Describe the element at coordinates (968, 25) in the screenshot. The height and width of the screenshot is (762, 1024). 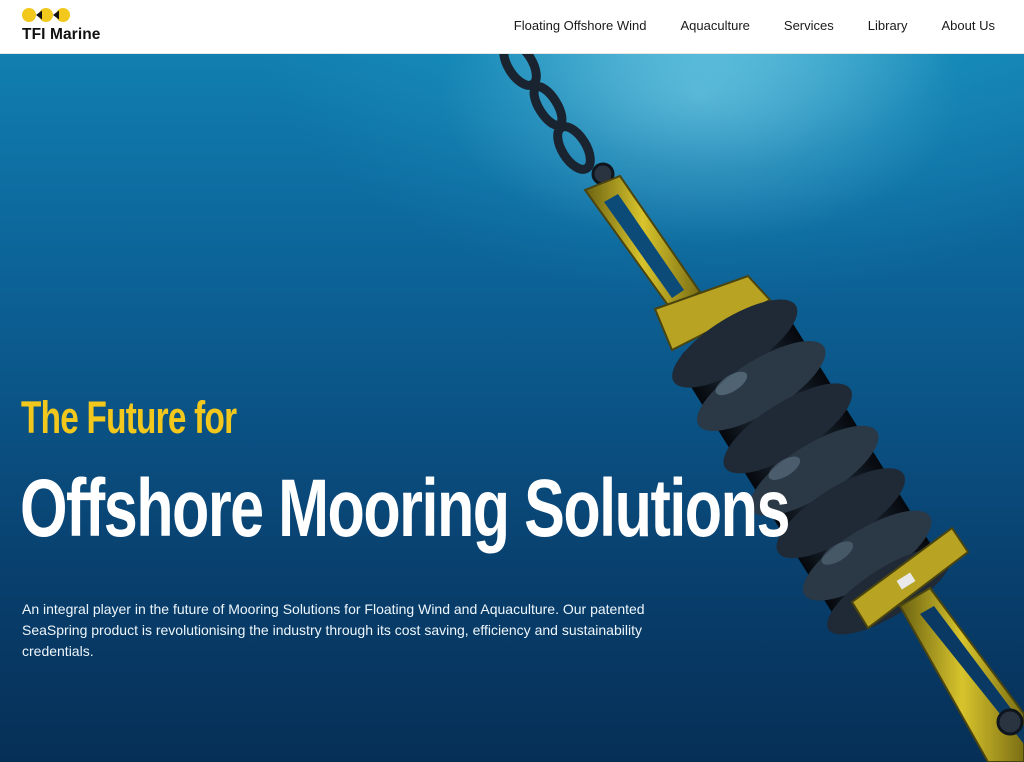
I see `nav-about-us: About Us` at that location.